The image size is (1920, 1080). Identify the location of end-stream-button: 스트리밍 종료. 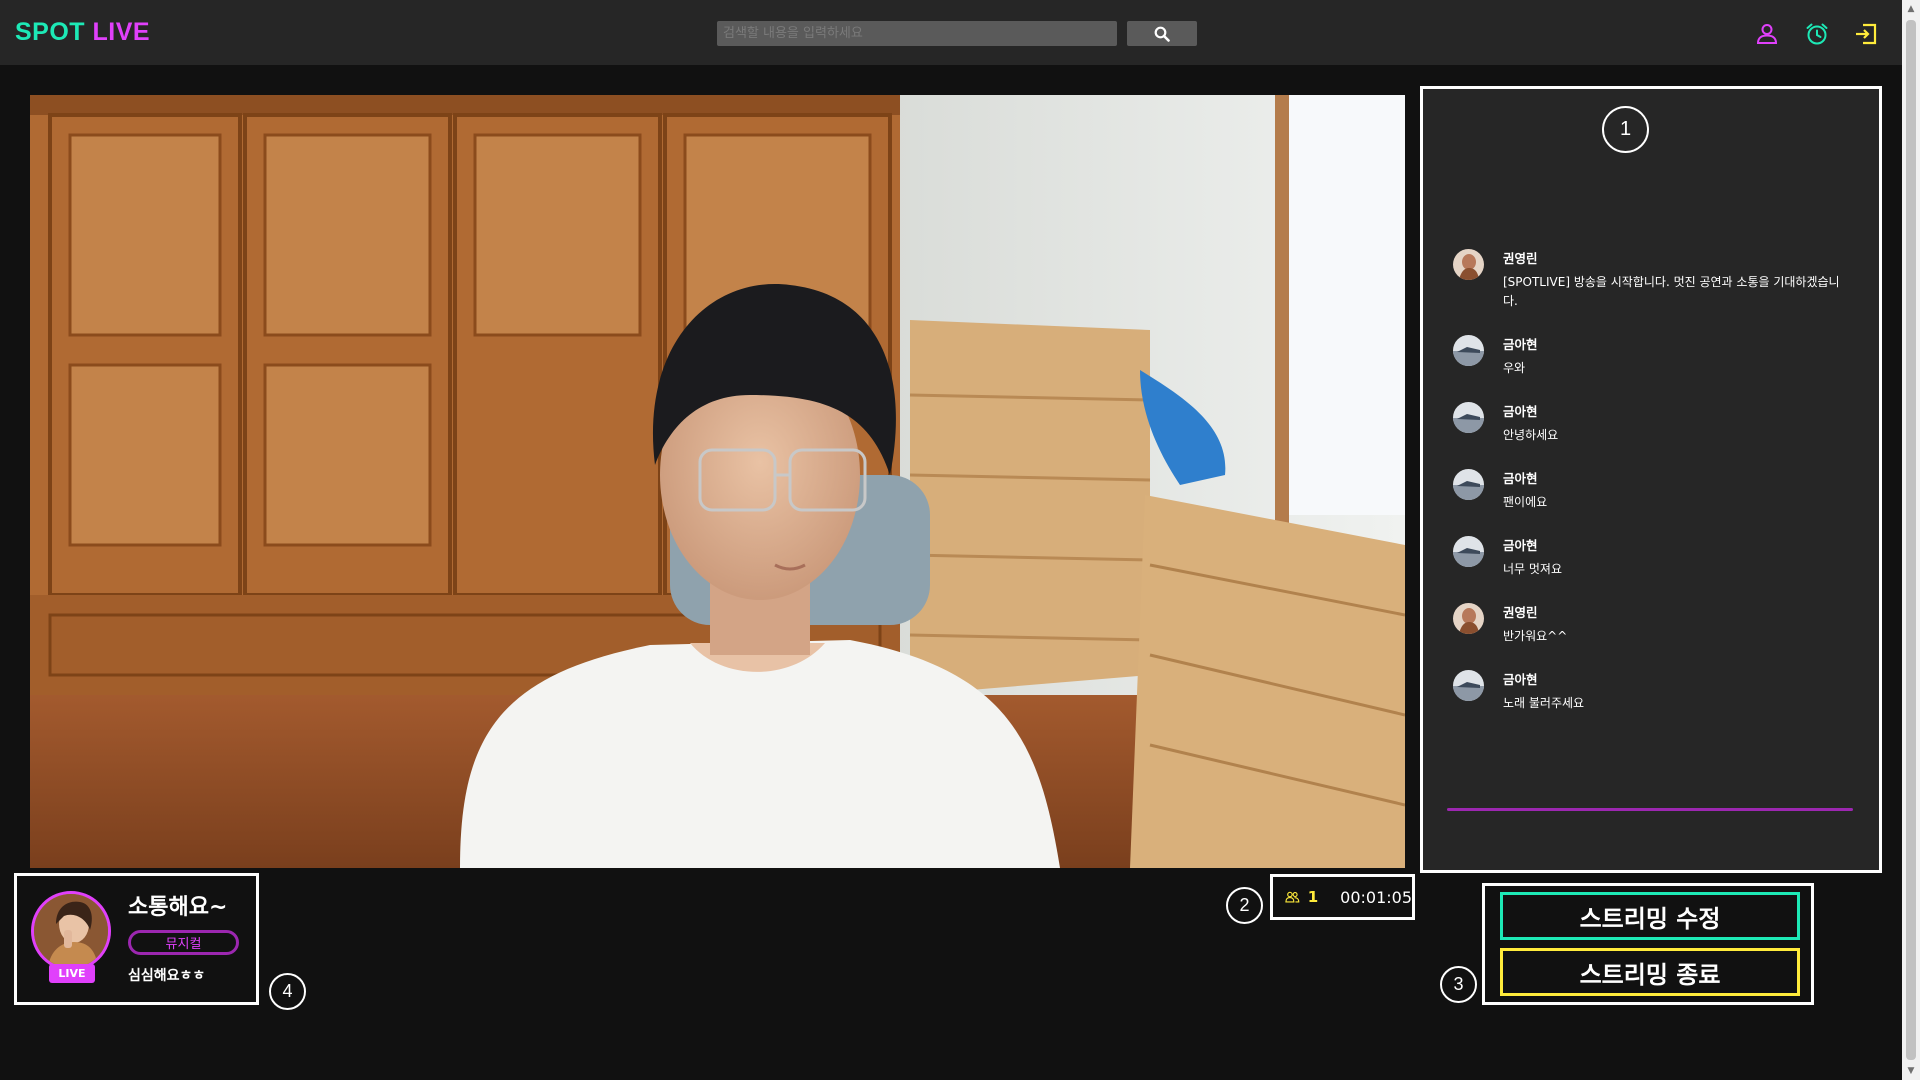
(1650, 972).